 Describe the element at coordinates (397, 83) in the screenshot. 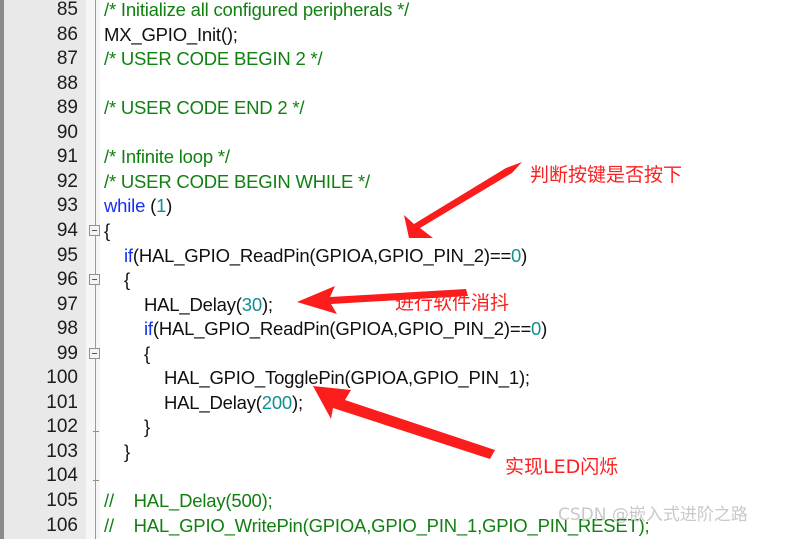

I see `code-line: 88` at that location.